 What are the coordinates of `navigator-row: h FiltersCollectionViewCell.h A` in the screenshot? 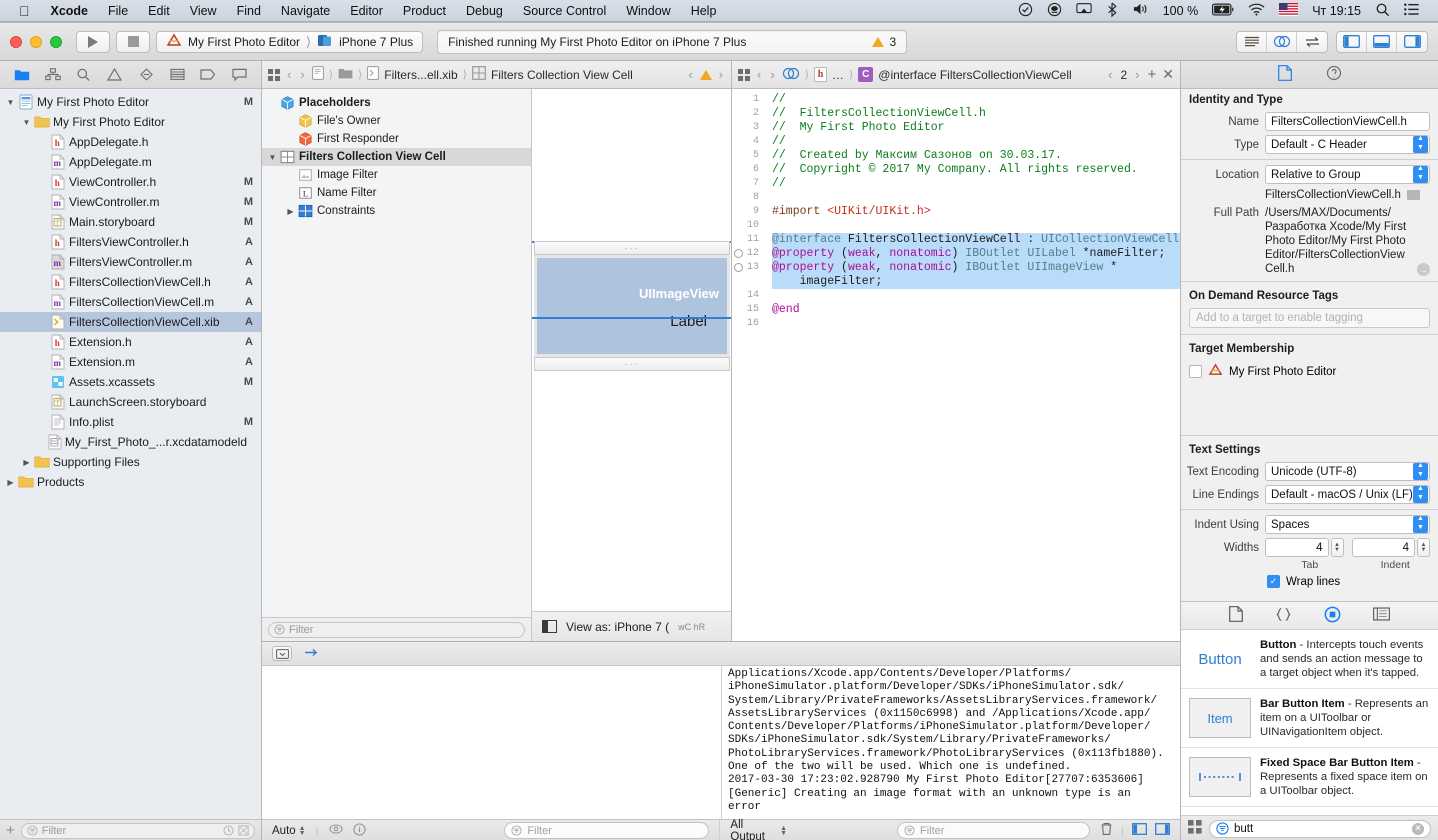 It's located at (130, 282).